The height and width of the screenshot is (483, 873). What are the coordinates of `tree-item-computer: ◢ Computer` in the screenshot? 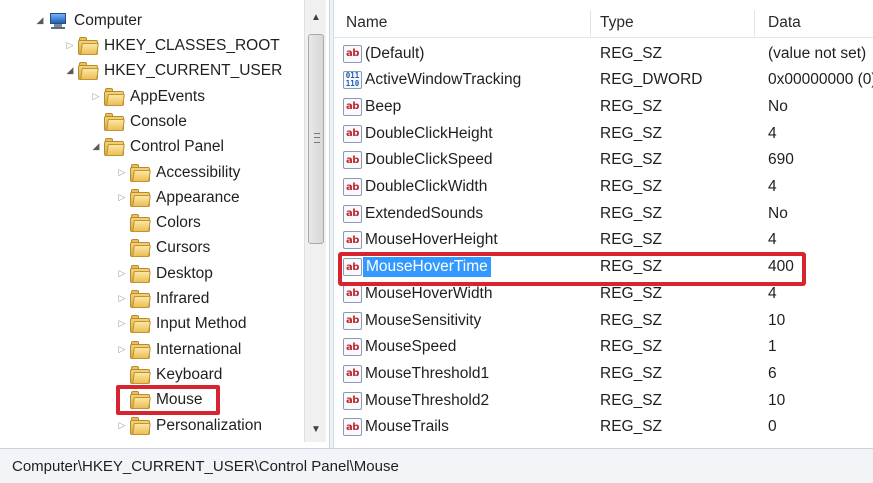 It's located at (88, 20).